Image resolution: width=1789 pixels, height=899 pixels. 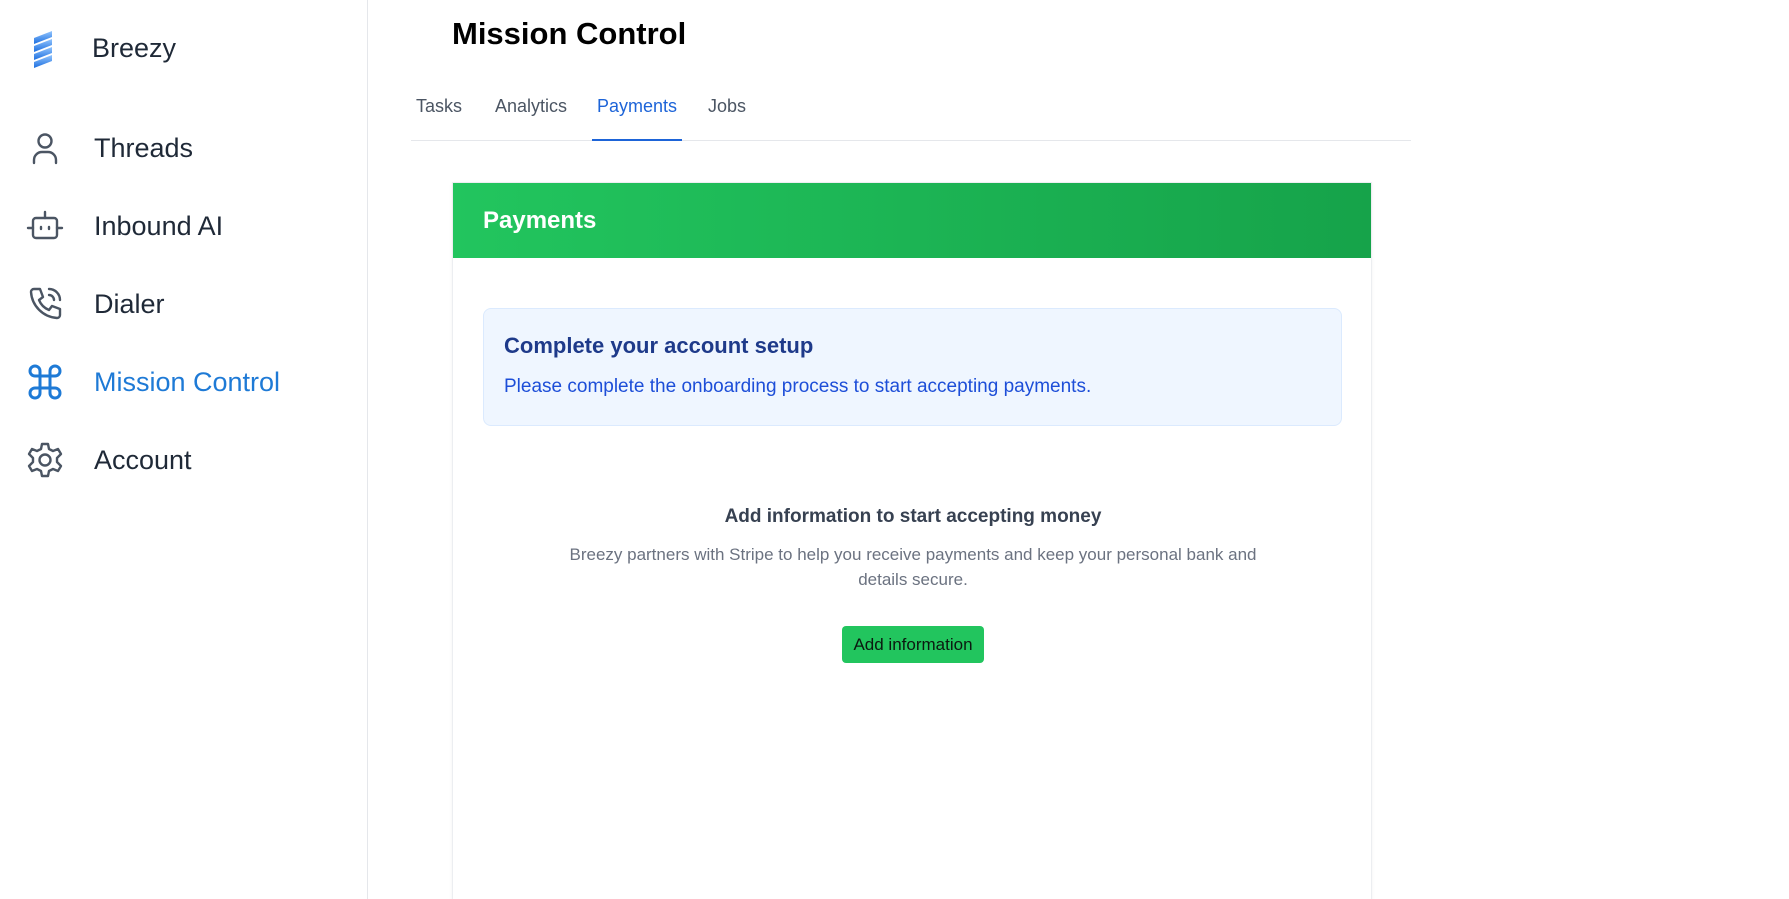 I want to click on sidebar-item-inbound-ai: Inbound AI, so click(x=186, y=226).